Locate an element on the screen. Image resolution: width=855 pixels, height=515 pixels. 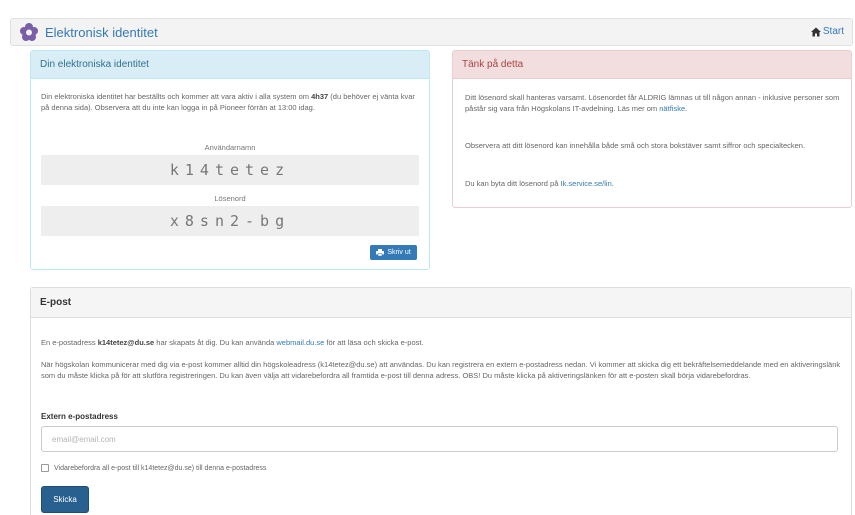
phishing-link: nätfiske is located at coordinates (672, 108).